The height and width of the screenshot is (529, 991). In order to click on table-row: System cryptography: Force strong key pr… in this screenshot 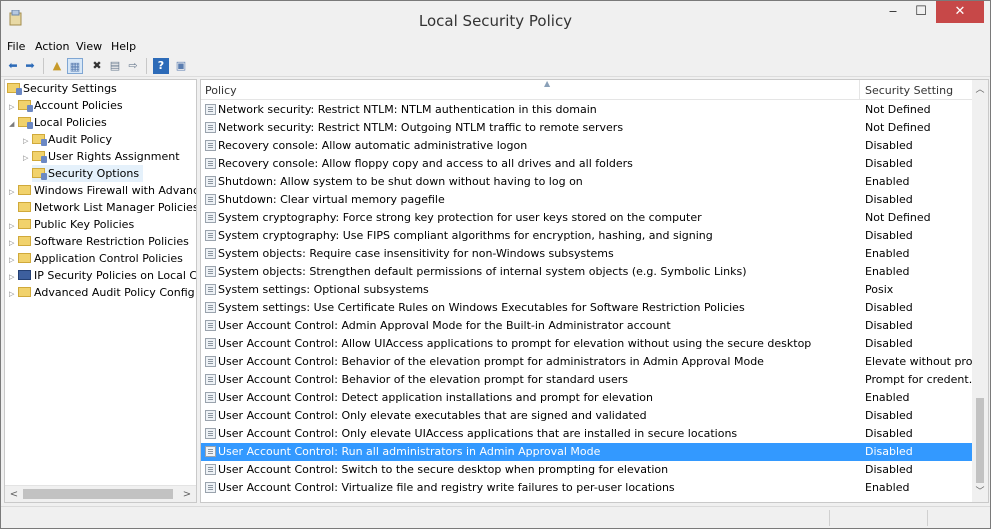, I will do `click(587, 218)`.